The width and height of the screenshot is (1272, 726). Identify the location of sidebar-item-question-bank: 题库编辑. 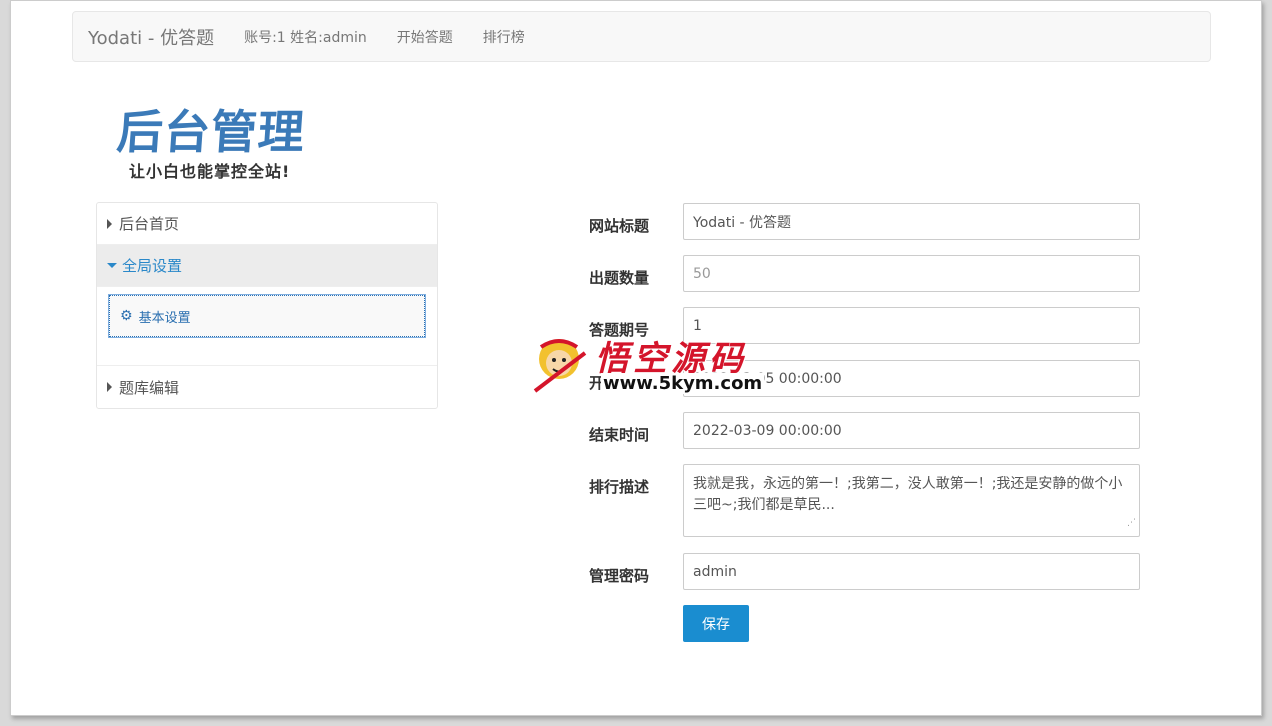
(267, 387).